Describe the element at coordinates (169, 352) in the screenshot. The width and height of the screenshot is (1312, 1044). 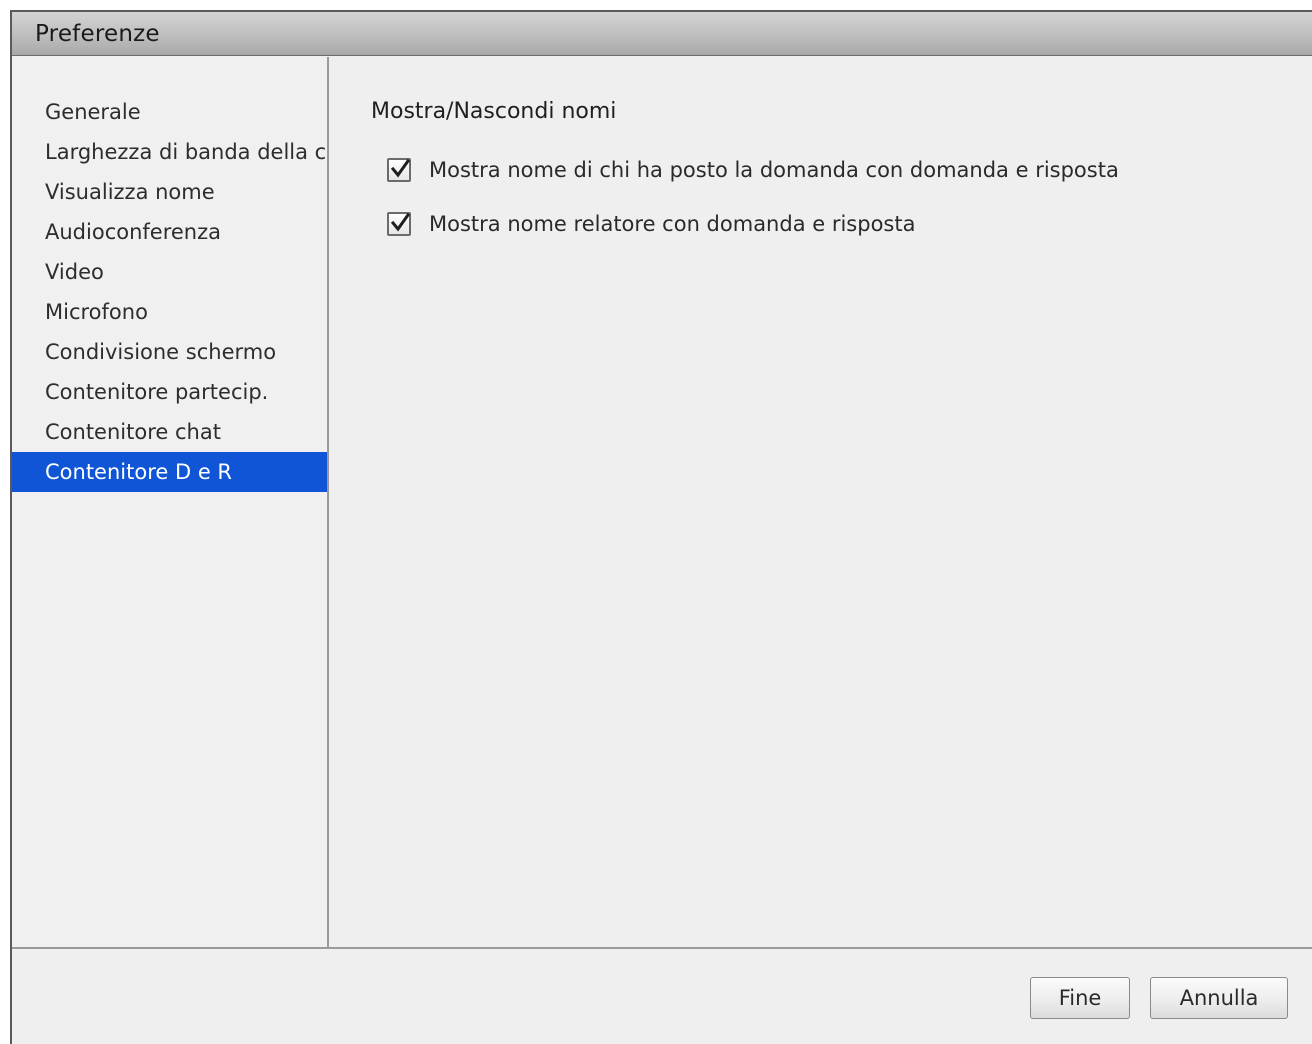
I see `sidebar-item-condivisione-schermo: Condivisione schermo` at that location.